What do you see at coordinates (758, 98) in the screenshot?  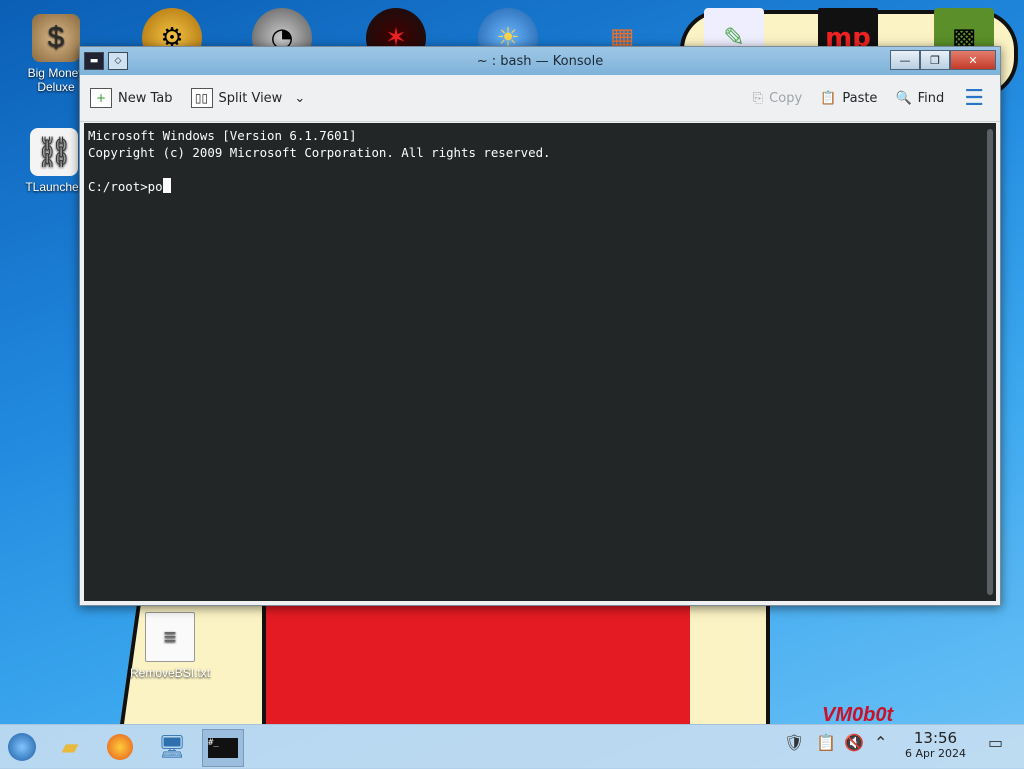 I see `copy-icon: ⎘` at bounding box center [758, 98].